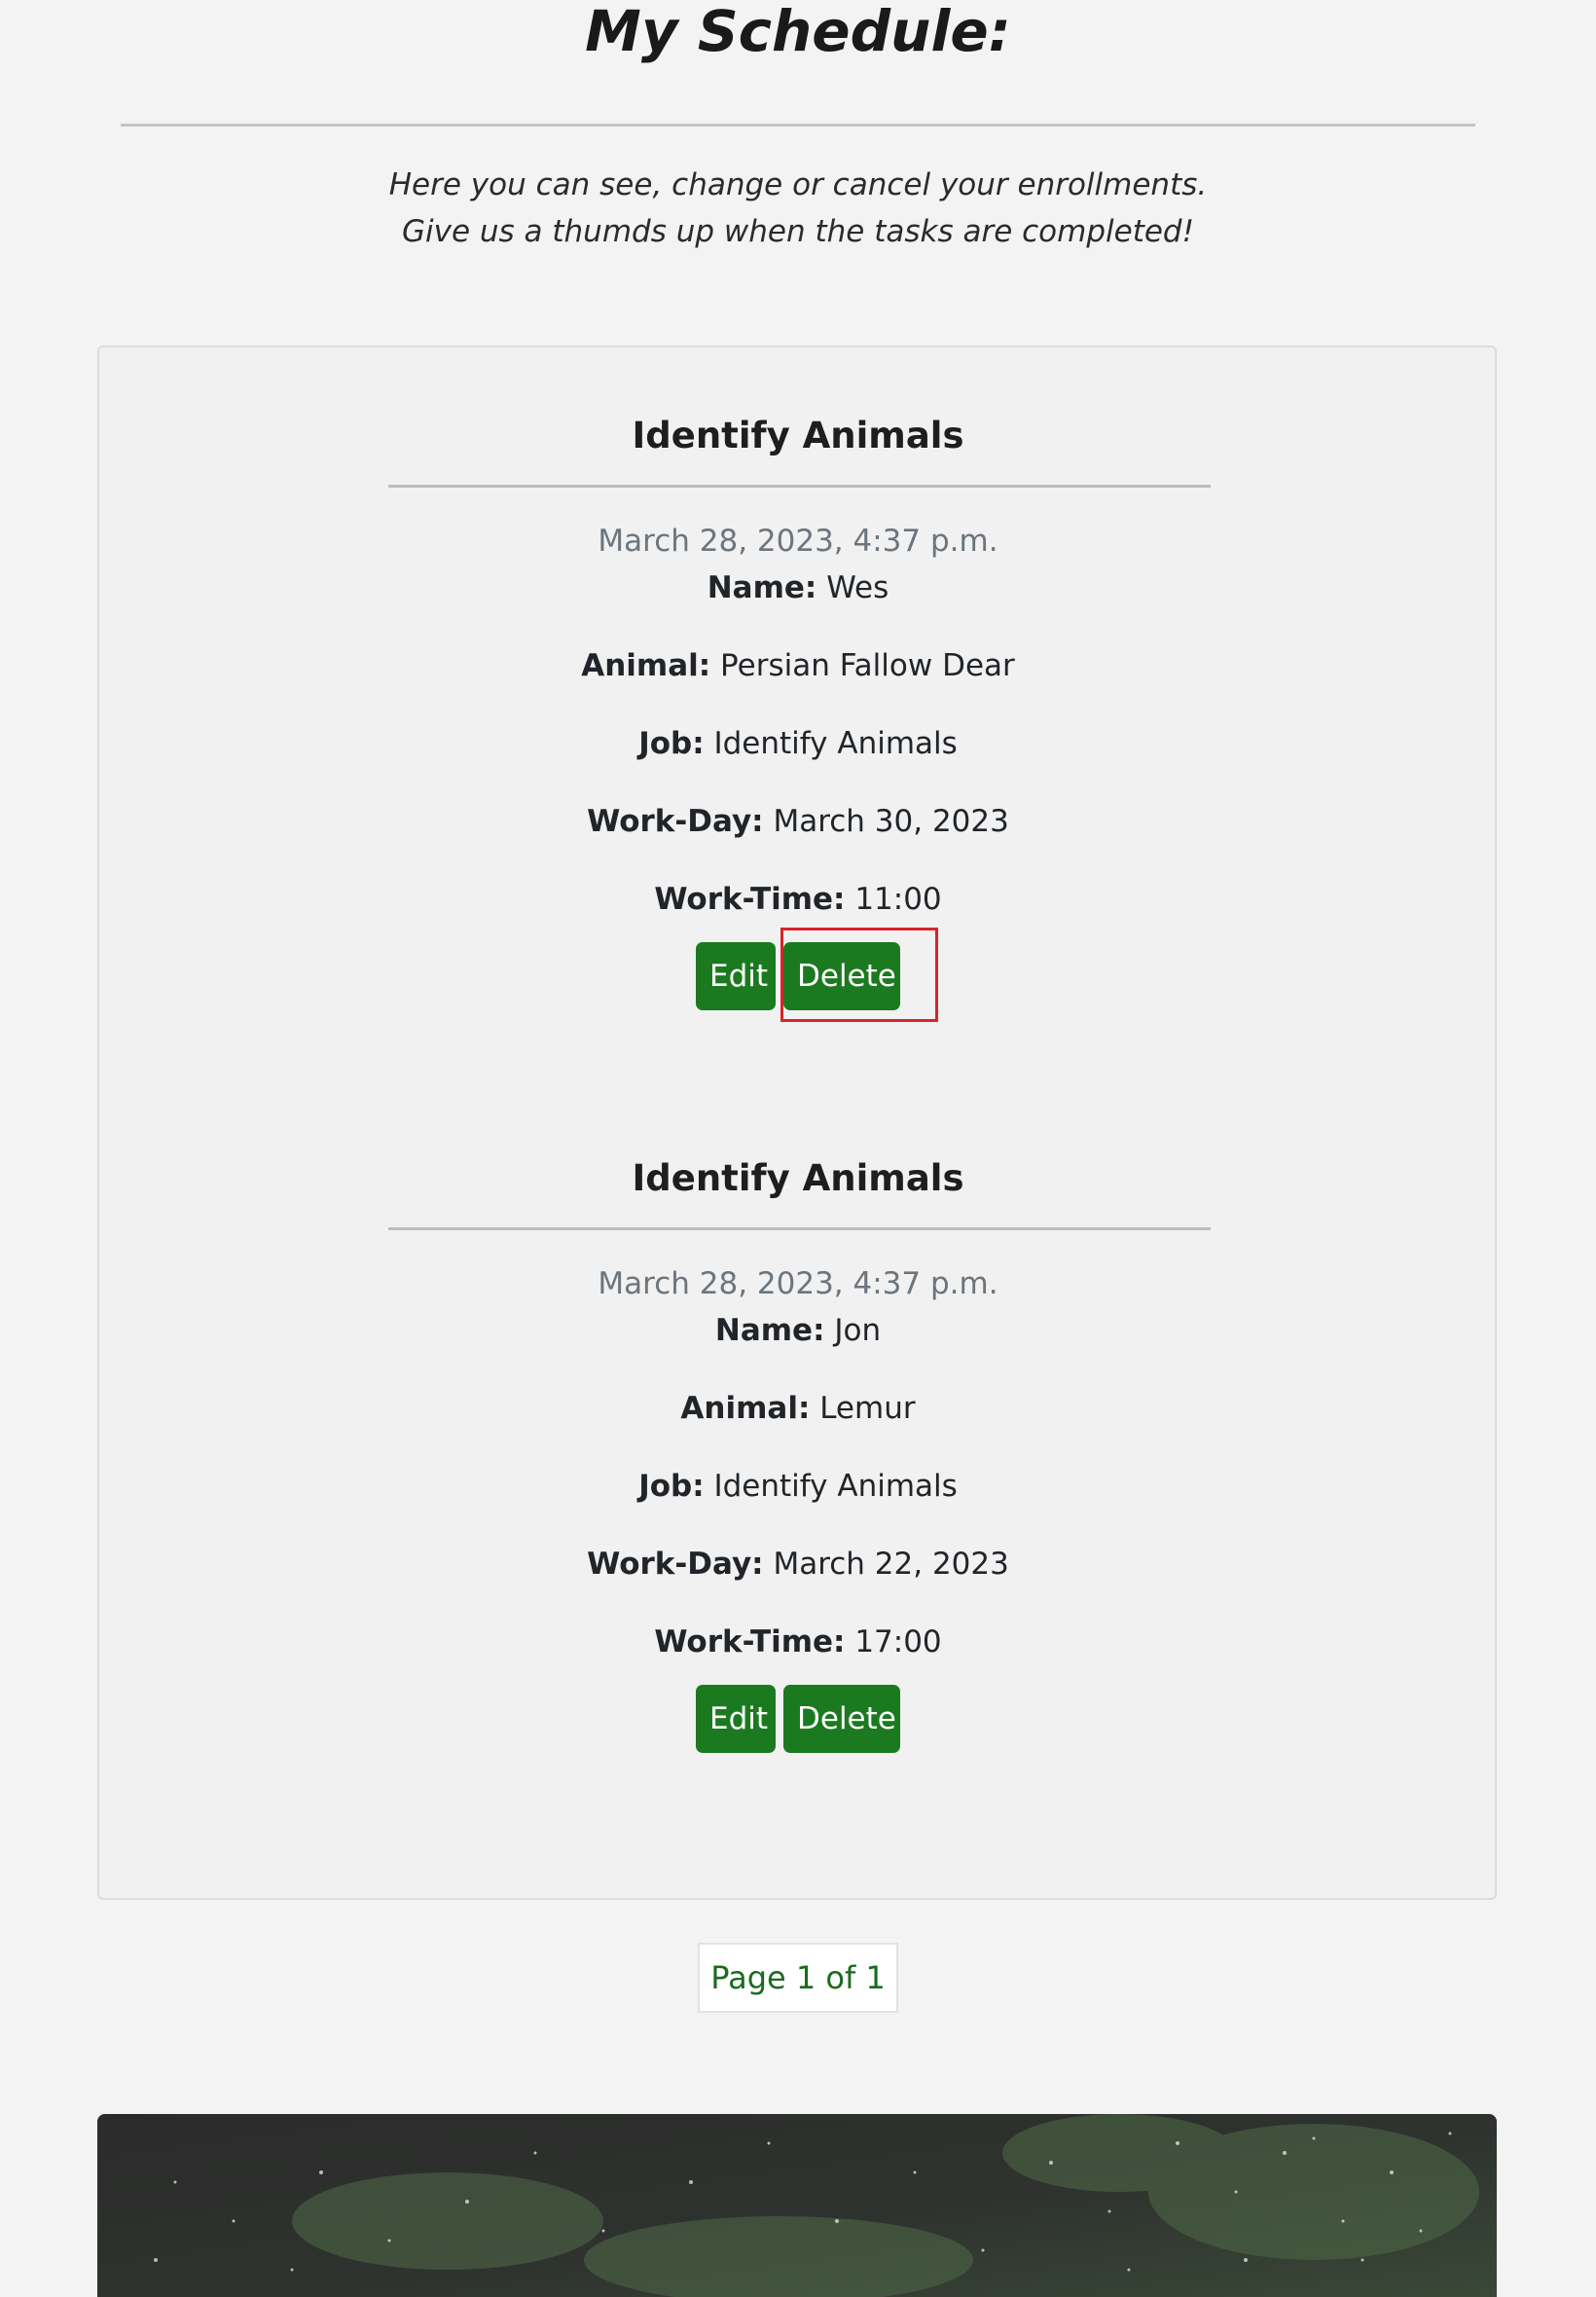  I want to click on page-title: My Schedule:, so click(798, 32).